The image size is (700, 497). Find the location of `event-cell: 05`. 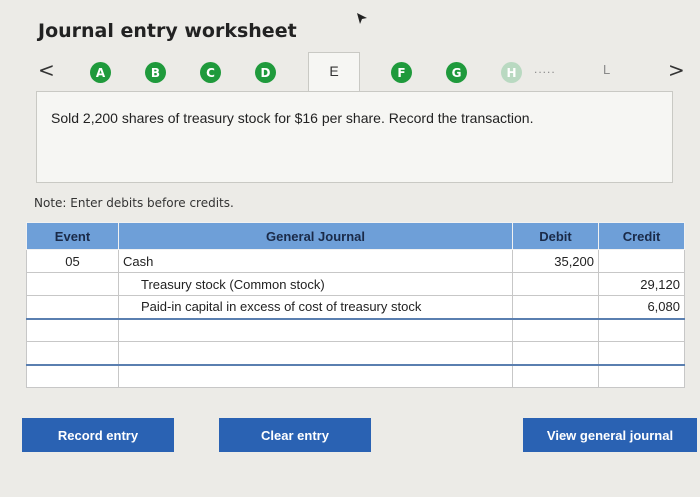

event-cell: 05 is located at coordinates (72, 261).